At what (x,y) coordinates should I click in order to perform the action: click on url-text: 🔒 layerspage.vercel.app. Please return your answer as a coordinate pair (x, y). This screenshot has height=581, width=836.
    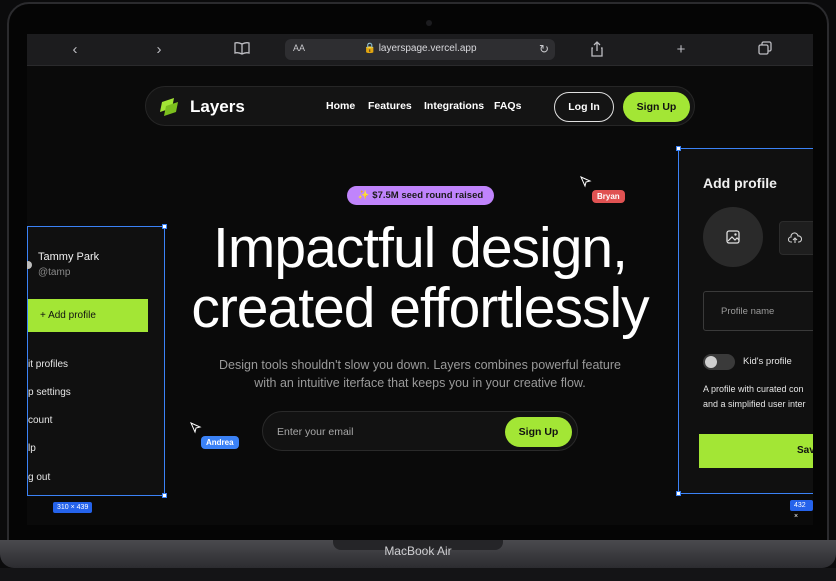
    Looking at the image, I should click on (420, 48).